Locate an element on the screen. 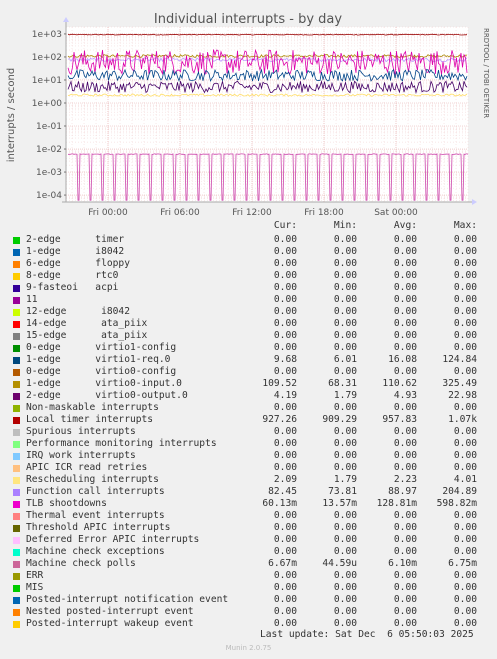  legend-row: 9-fasteoi acpi 0.00 0.00 0.00 0.00 is located at coordinates (248, 288).